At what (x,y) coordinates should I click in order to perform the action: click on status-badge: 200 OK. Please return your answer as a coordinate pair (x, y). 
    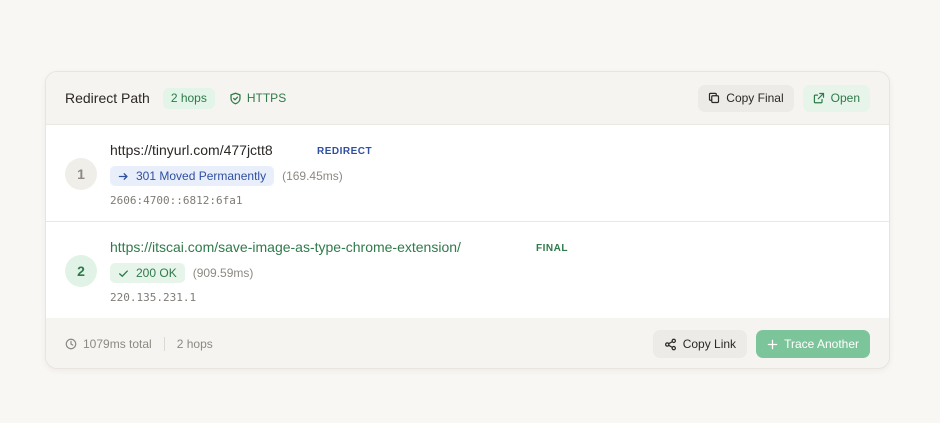
    Looking at the image, I should click on (147, 273).